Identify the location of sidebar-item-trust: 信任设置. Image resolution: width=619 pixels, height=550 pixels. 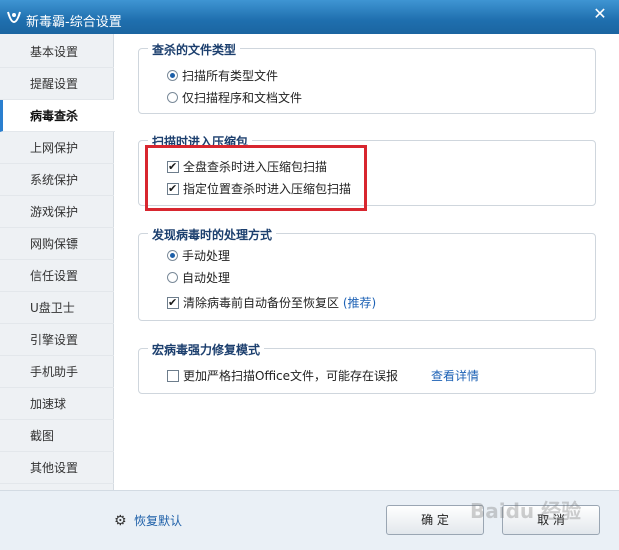
(57, 276).